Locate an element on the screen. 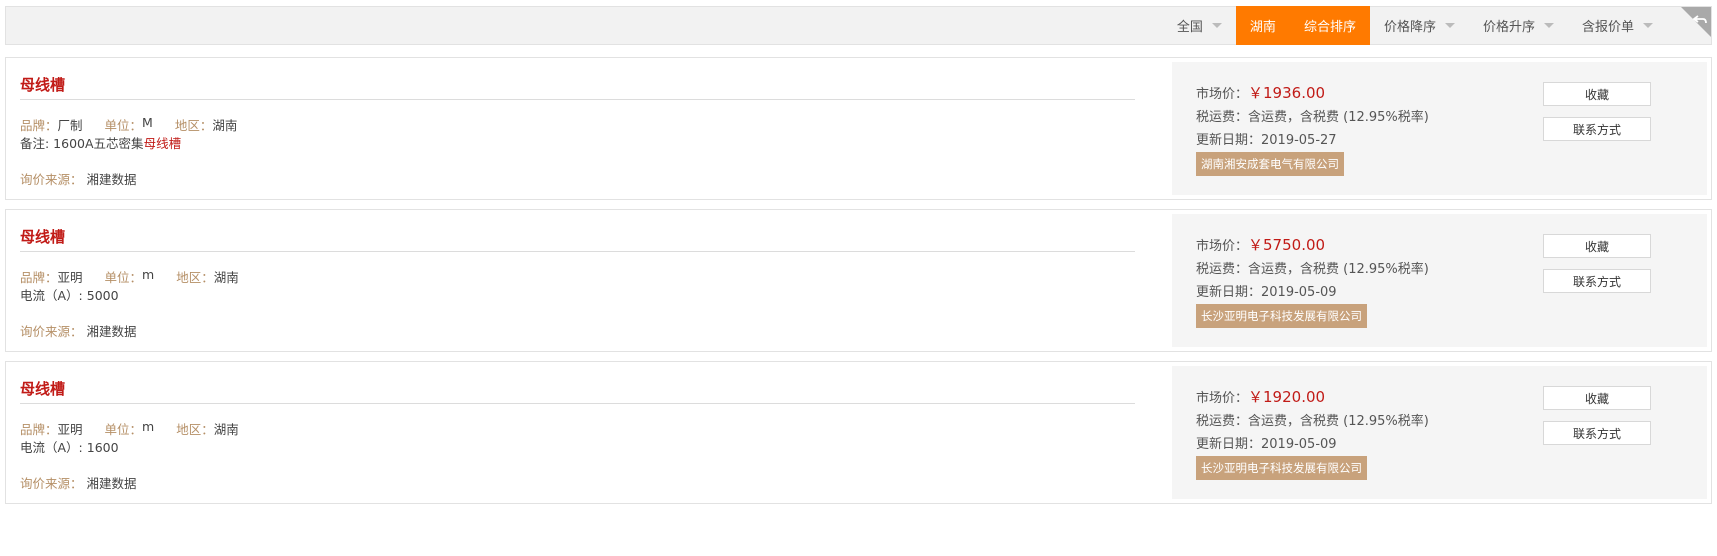  updated-row: 更新日期：2019-05-27 is located at coordinates (1266, 138).